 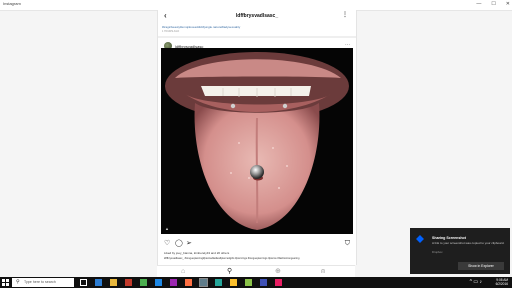 I want to click on app-icon-orange, so click(x=188, y=282).